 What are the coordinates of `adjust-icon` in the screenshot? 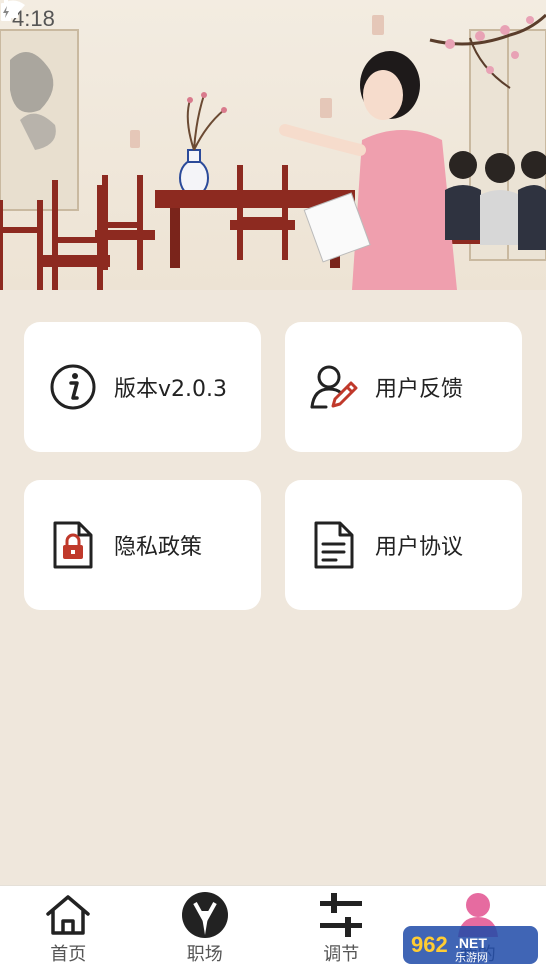 It's located at (341, 915).